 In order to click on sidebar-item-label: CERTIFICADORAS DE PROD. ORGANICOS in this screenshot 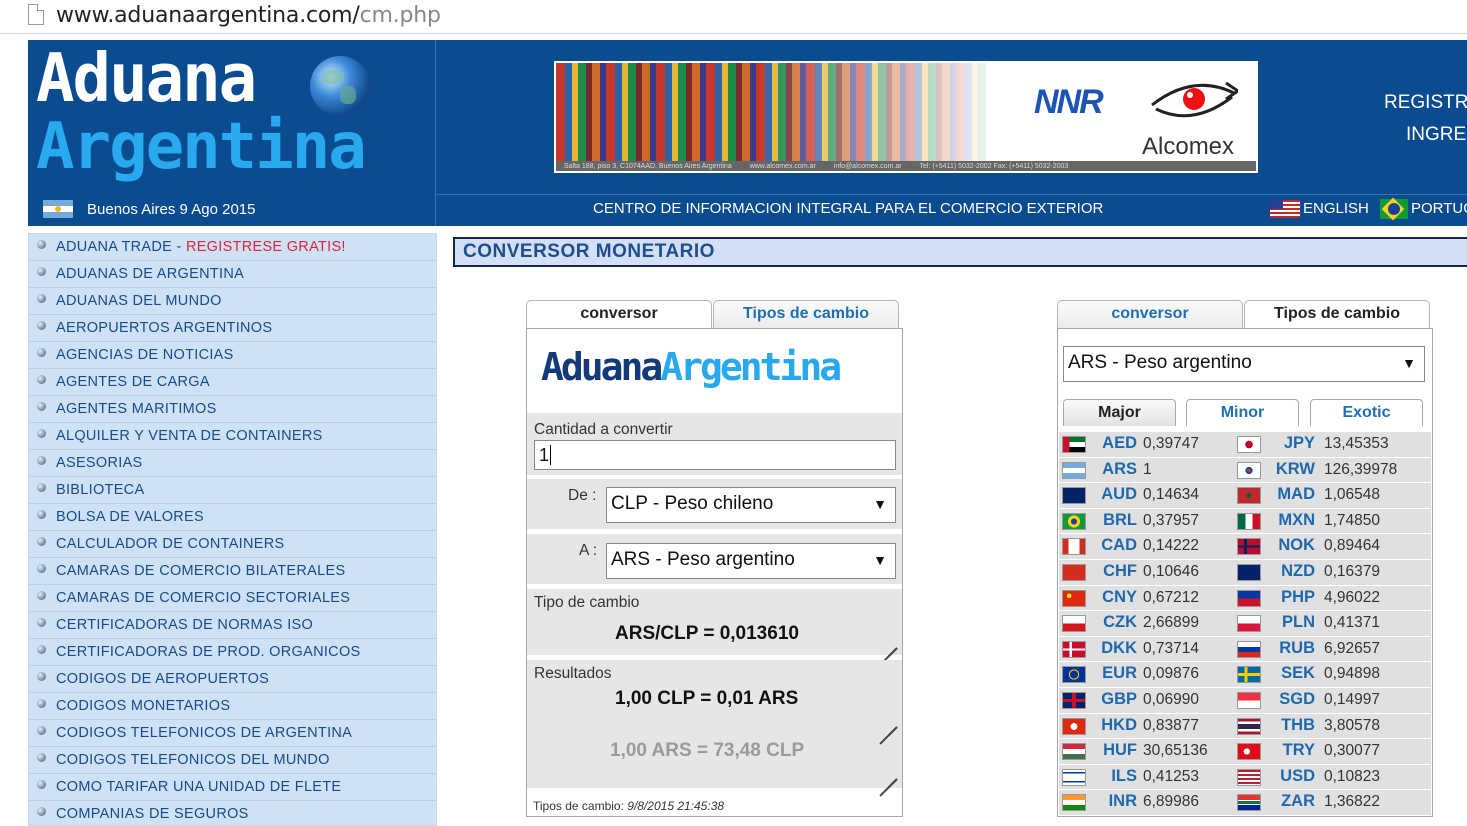, I will do `click(208, 652)`.